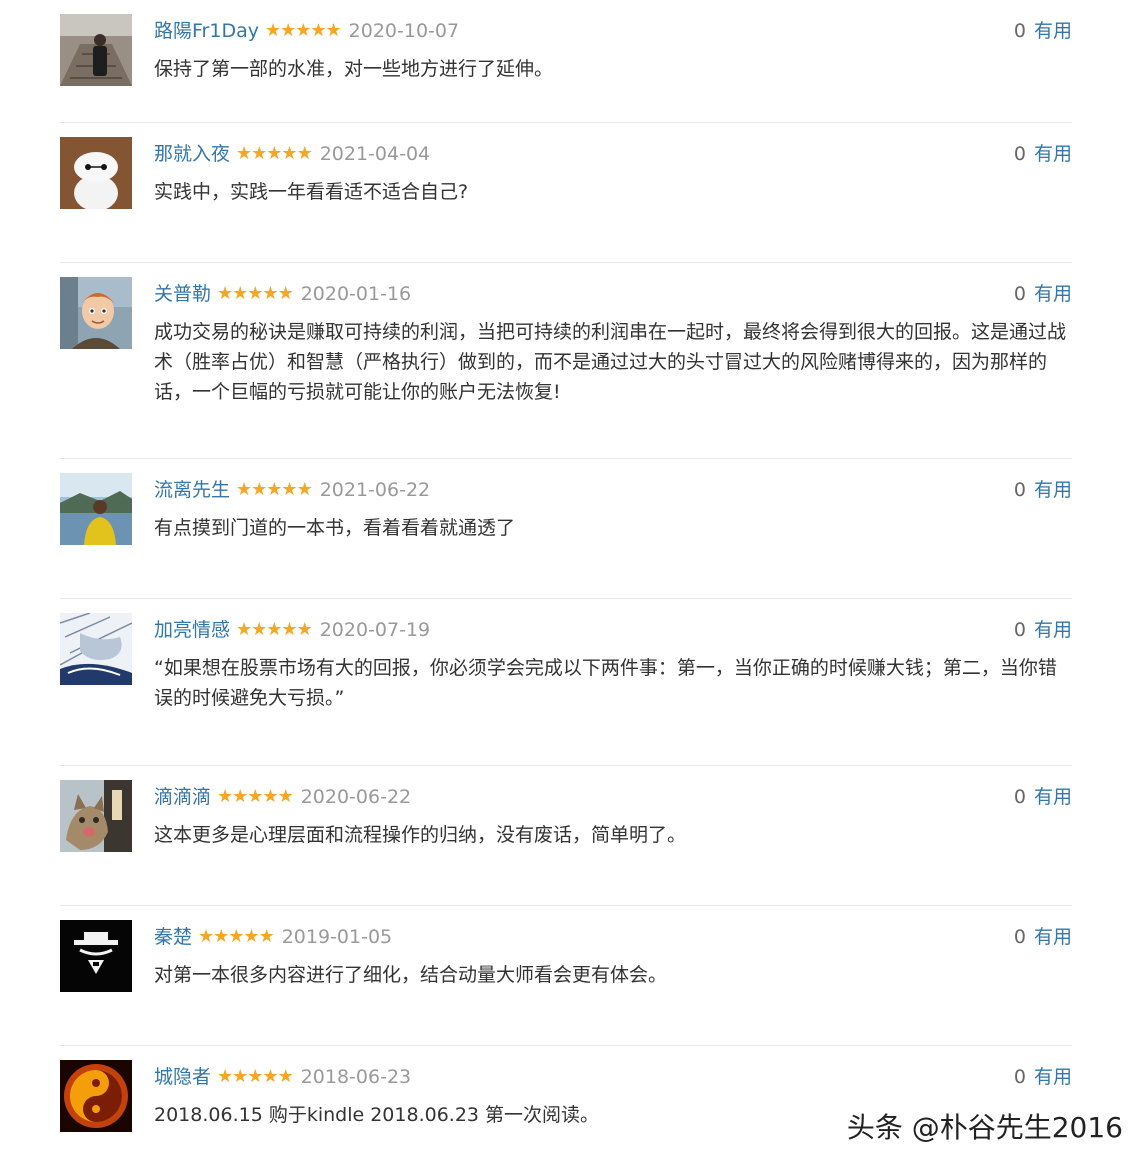 Image resolution: width=1147 pixels, height=1170 pixels. I want to click on comment-date: 2021-04-04, so click(375, 154).